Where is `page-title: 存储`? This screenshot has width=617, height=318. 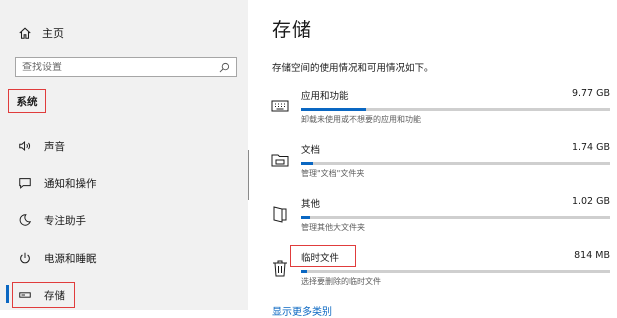
page-title: 存储 is located at coordinates (292, 30).